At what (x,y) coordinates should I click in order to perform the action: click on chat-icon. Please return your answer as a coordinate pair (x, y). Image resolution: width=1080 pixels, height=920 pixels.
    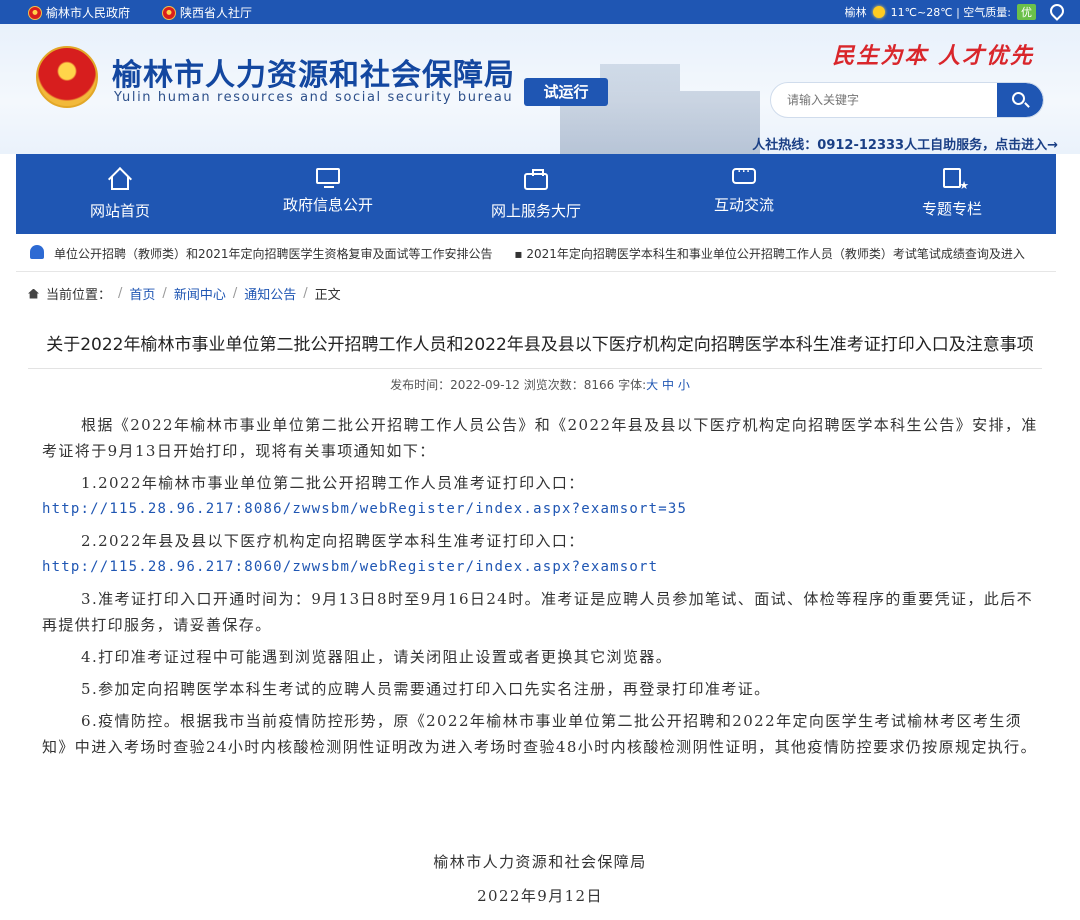
    Looking at the image, I should click on (744, 174).